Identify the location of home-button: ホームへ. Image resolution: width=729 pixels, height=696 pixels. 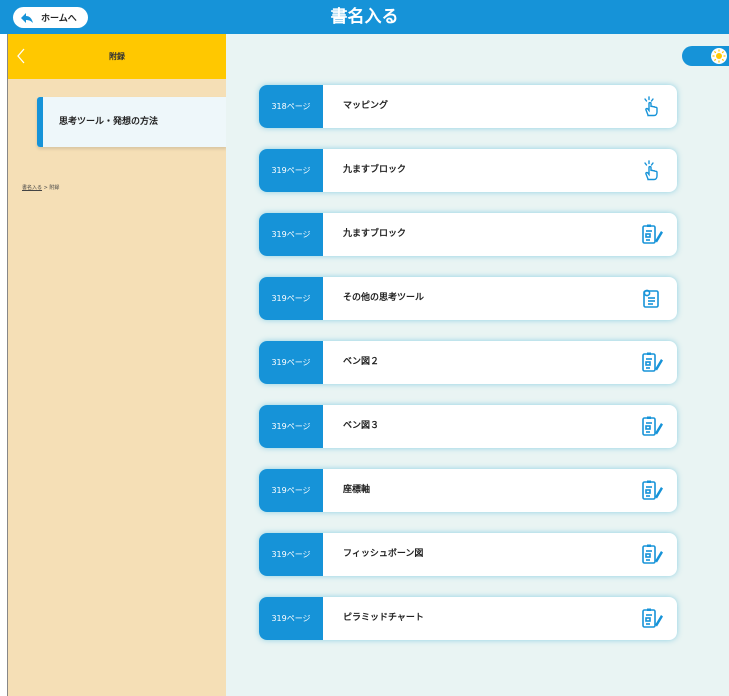
(50, 17).